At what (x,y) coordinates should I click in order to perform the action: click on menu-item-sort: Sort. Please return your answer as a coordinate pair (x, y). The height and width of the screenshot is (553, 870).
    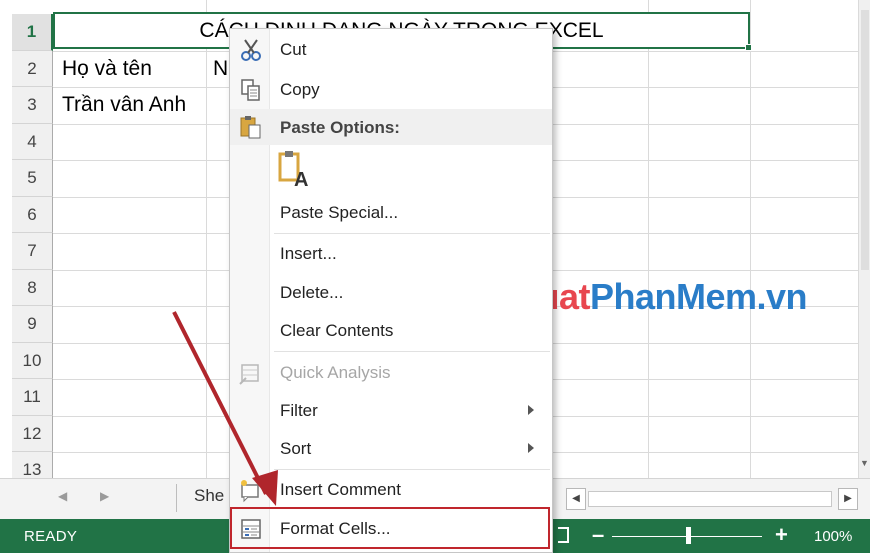
    Looking at the image, I should click on (391, 449).